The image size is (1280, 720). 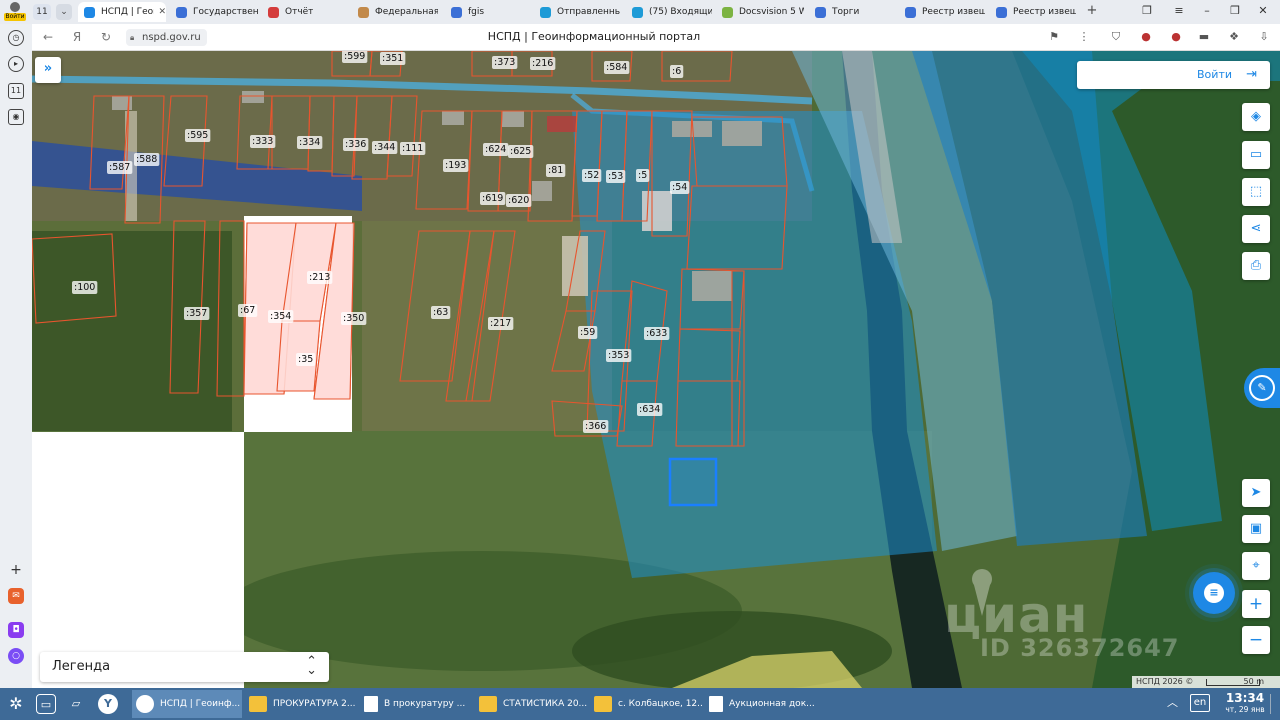 I want to click on screenshot-icon: ◉, so click(x=16, y=117).